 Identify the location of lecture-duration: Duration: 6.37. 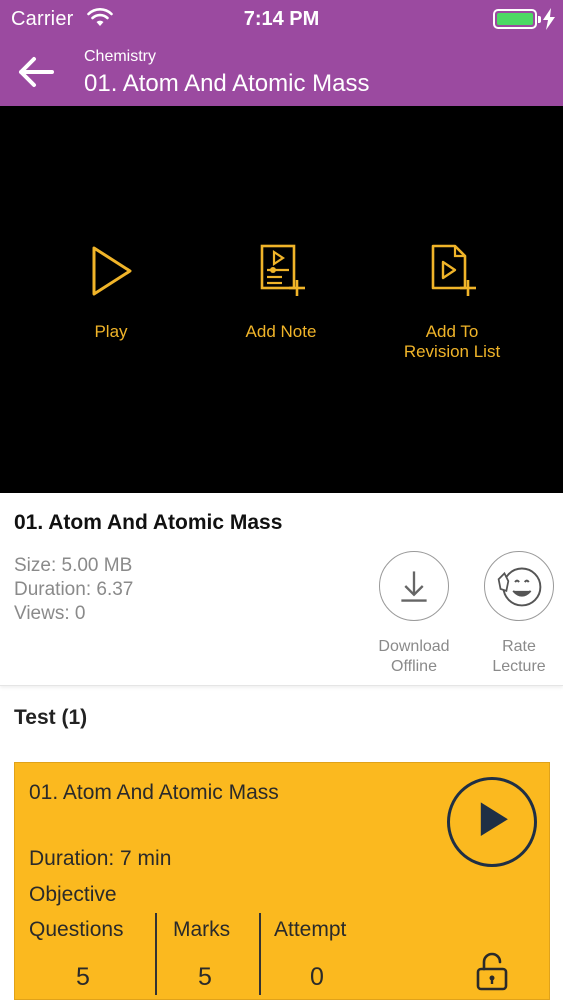
(74, 589).